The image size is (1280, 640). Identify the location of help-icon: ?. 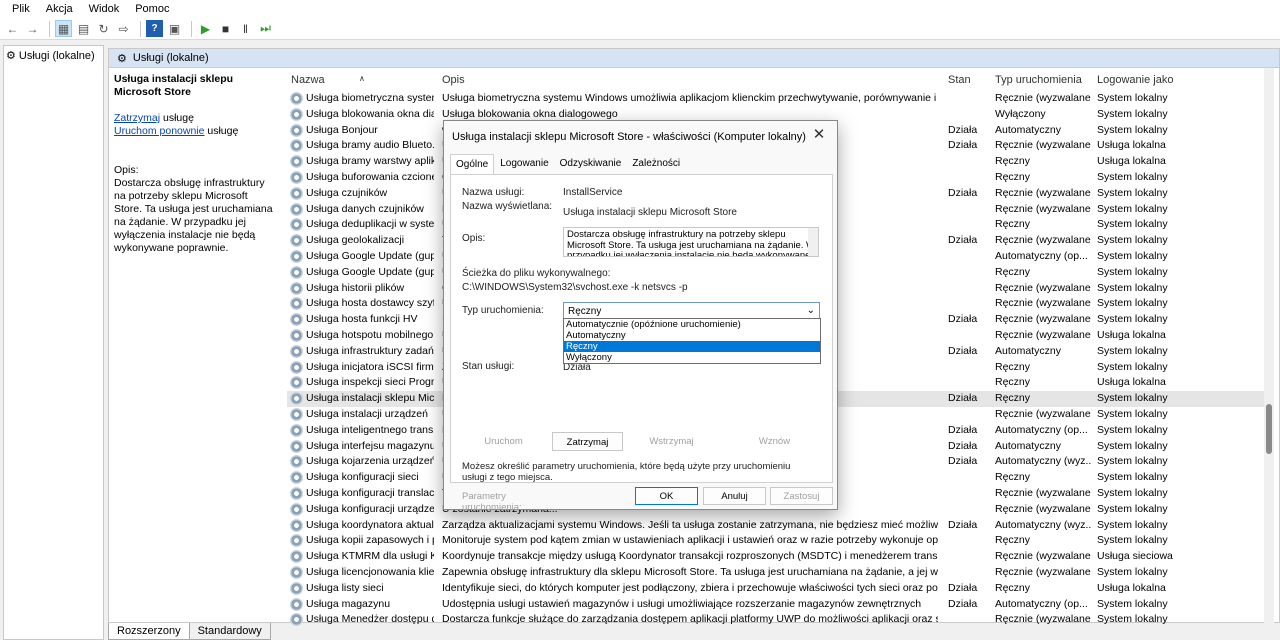
(154, 28).